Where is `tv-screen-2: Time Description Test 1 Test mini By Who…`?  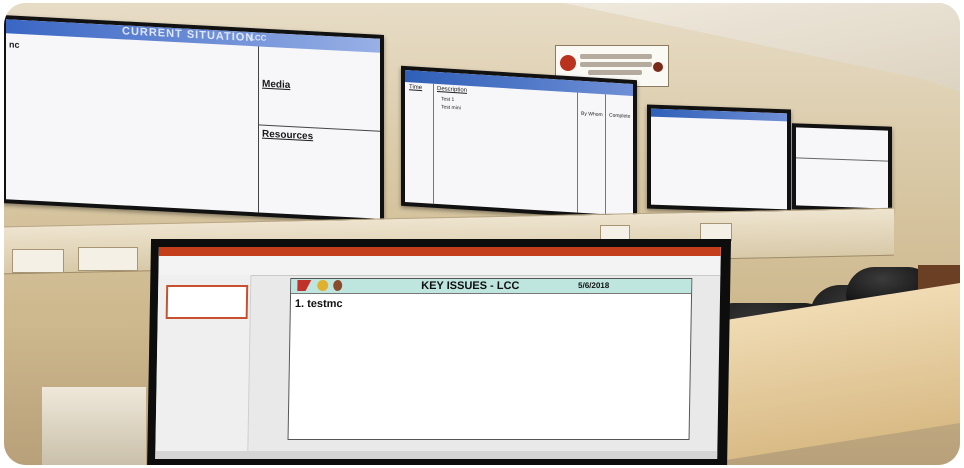
tv-screen-2: Time Description Test 1 Test mini By Who… is located at coordinates (519, 143).